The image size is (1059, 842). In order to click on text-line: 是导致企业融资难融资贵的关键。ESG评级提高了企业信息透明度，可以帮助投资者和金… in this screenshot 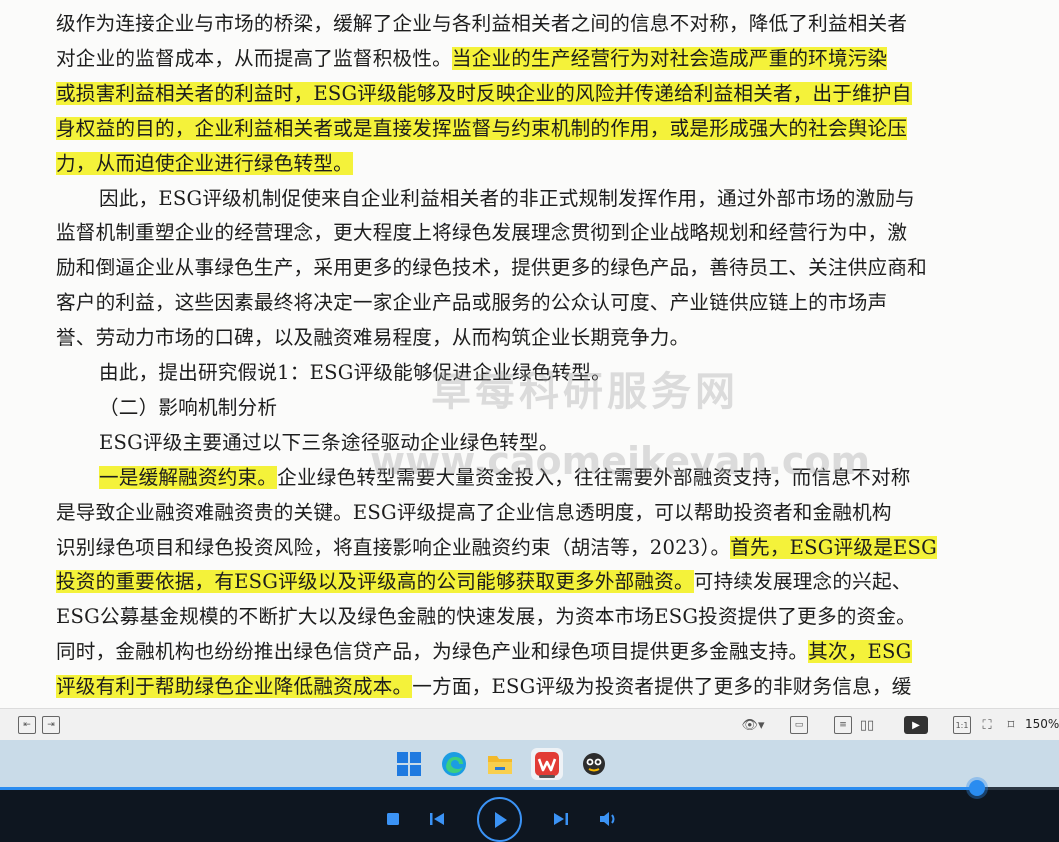, I will do `click(474, 513)`.